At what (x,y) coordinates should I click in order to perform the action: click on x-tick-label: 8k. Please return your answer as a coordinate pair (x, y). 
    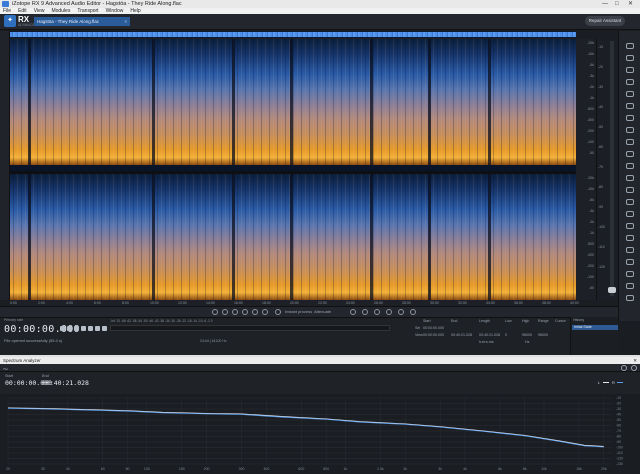
    Looking at the image, I should click on (525, 469).